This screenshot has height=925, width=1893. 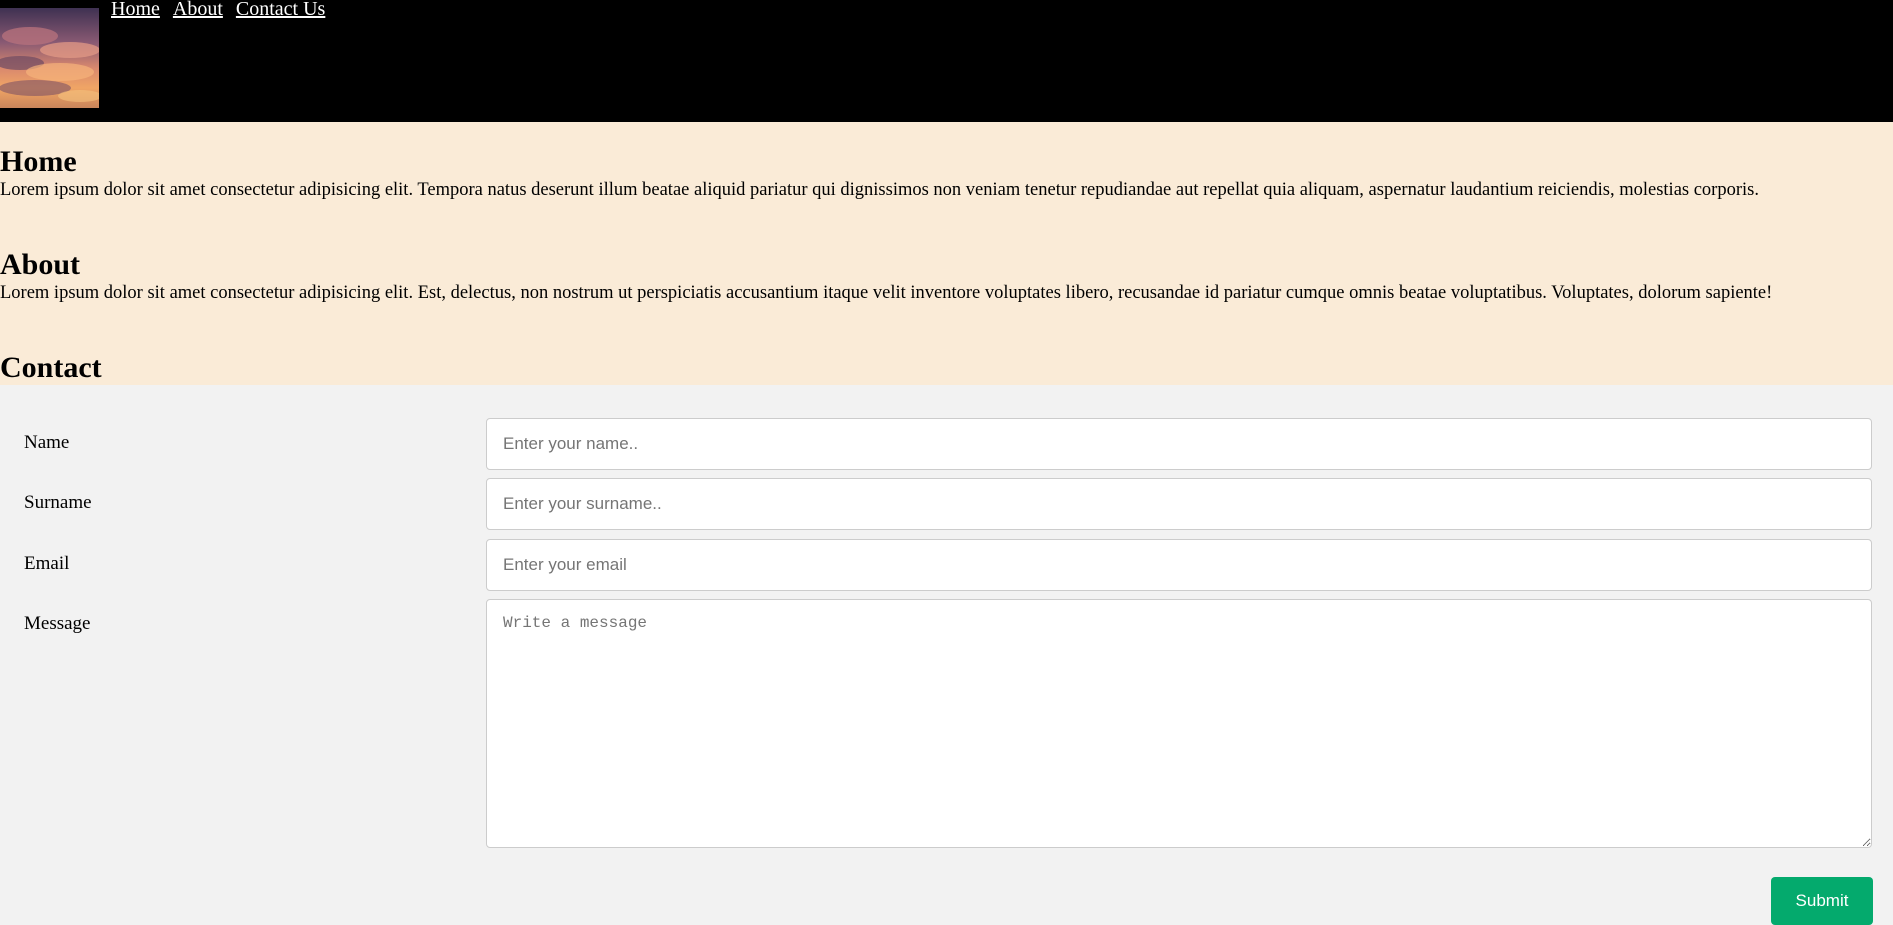 I want to click on name-label: Name, so click(x=47, y=442).